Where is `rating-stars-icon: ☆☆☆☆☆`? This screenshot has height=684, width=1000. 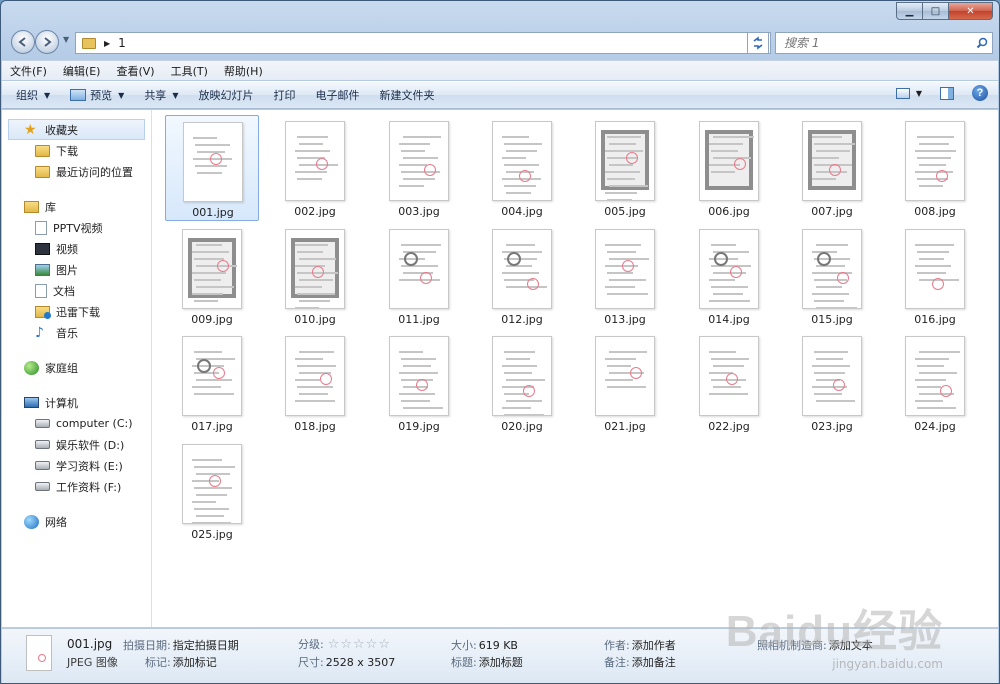 rating-stars-icon: ☆☆☆☆☆ is located at coordinates (359, 644).